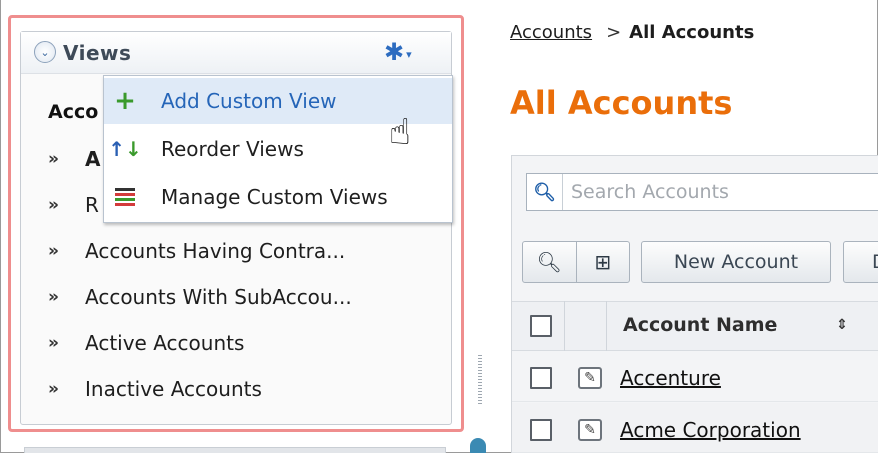 This screenshot has height=453, width=878. What do you see at coordinates (541, 326) in the screenshot?
I see `select-all-checkbox` at bounding box center [541, 326].